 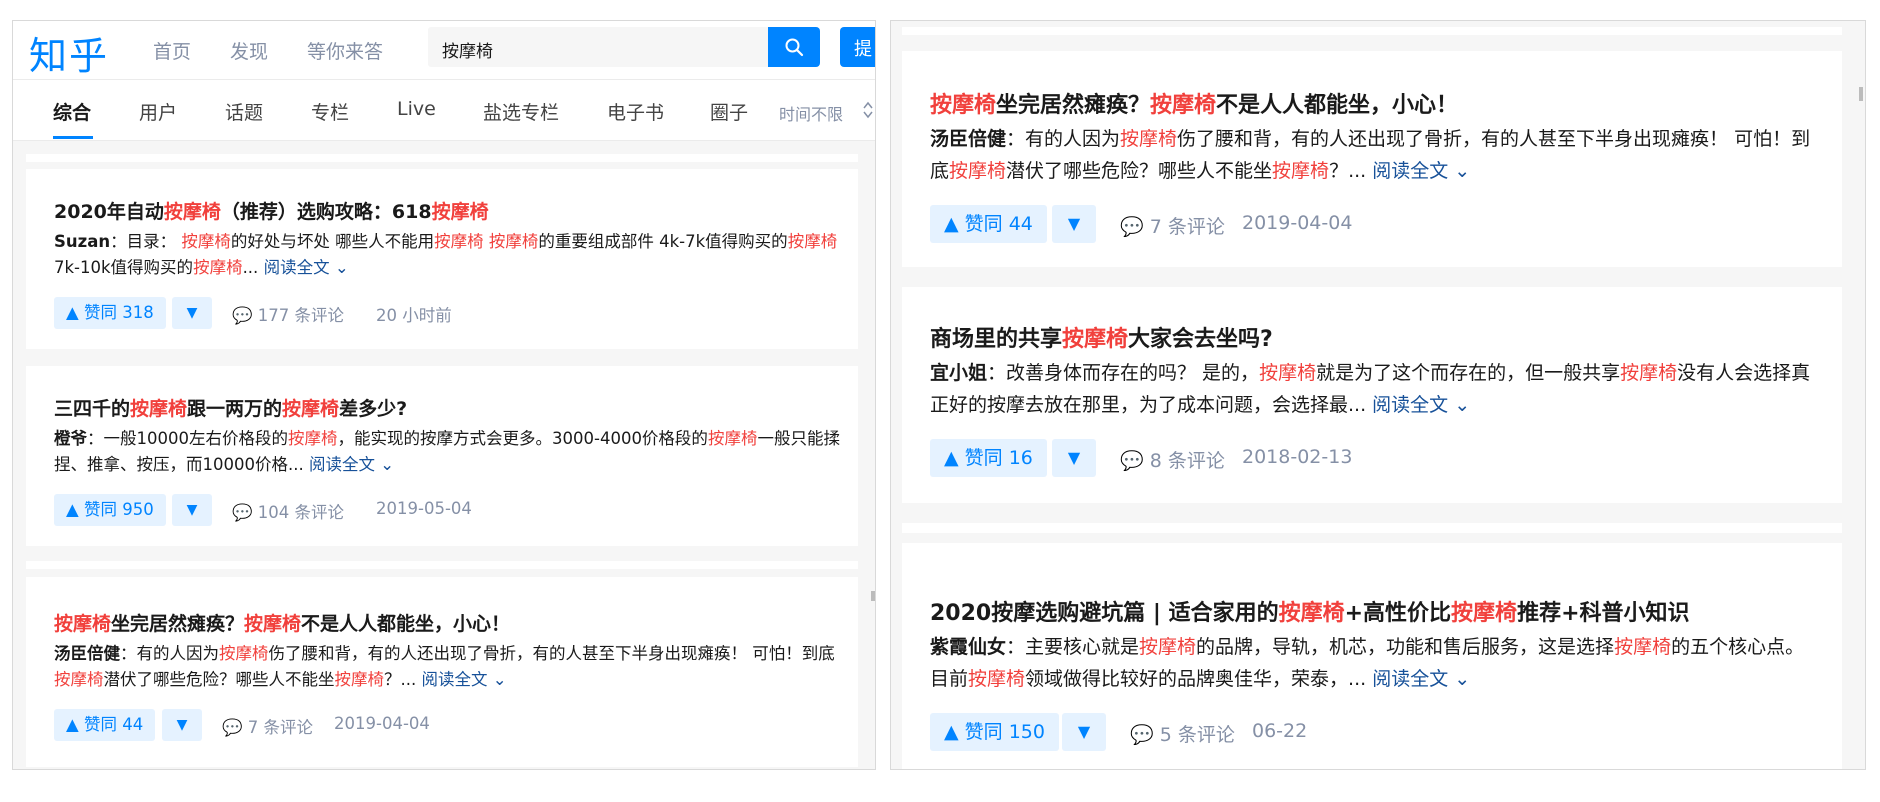 I want to click on search-tabs: 综合 用户 话题 专栏 Live 盐选专栏 电子书 圈子 时间不限, so click(x=444, y=110).